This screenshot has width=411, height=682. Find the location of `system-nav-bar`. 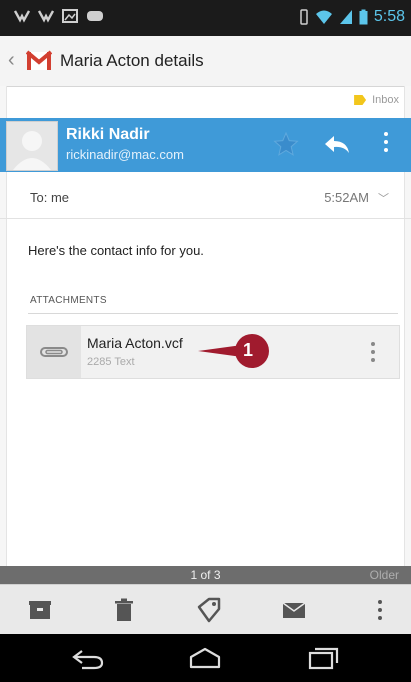

system-nav-bar is located at coordinates (205, 658).